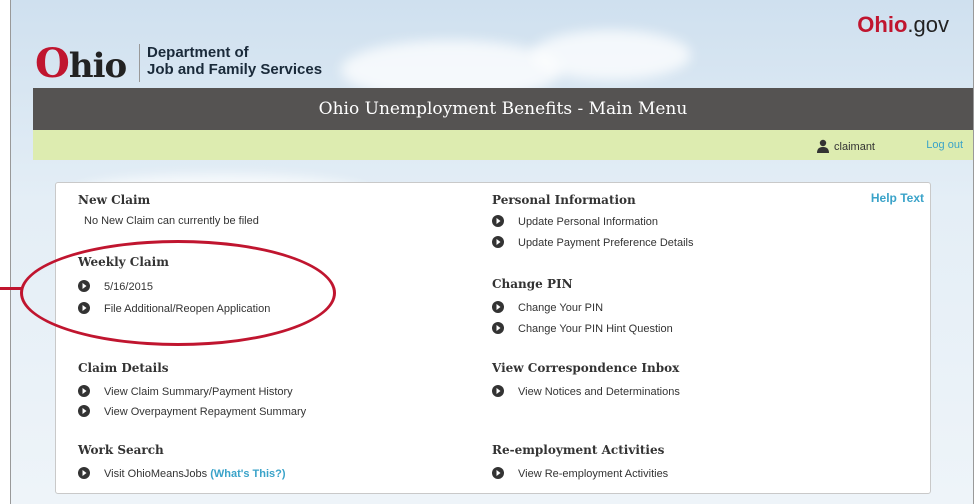  I want to click on update-personal-info-link: Update Personal Information, so click(575, 221).